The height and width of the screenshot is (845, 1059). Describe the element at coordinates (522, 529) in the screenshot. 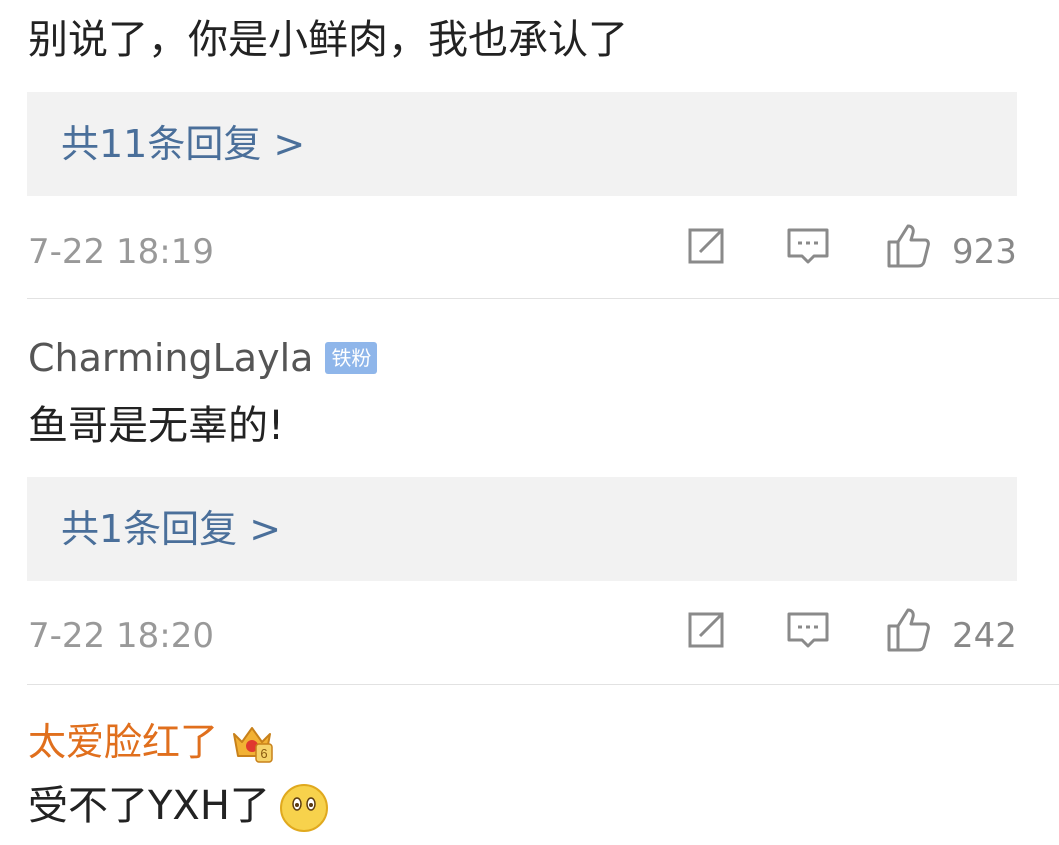

I see `reply-summary-box: 共1条回复 >` at that location.